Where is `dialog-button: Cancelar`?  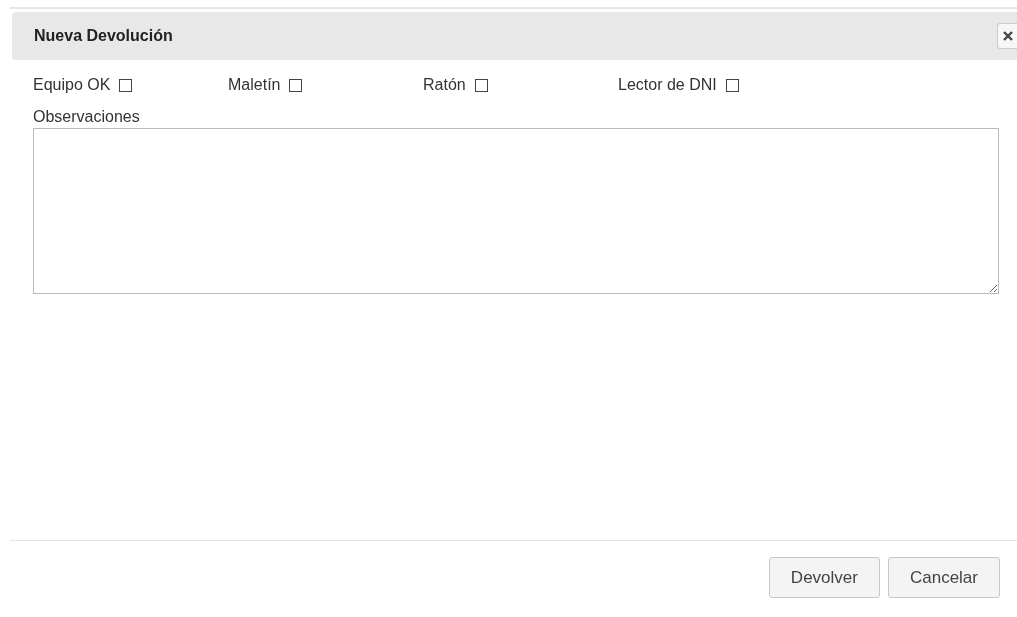 dialog-button: Cancelar is located at coordinates (943, 577).